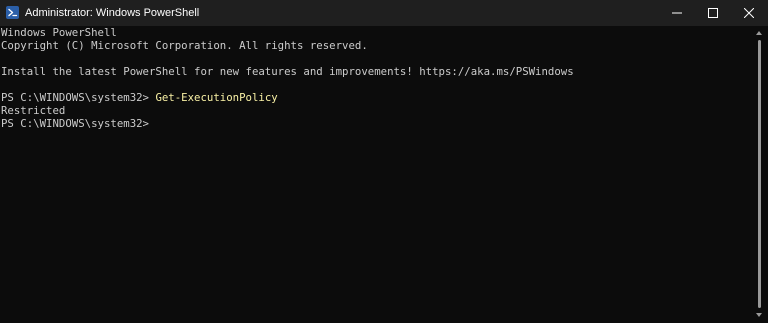  What do you see at coordinates (759, 33) in the screenshot?
I see `scroll-up-icon` at bounding box center [759, 33].